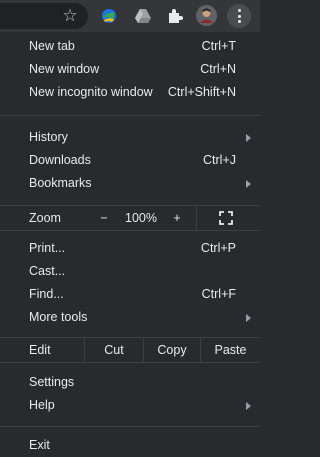 The height and width of the screenshot is (457, 320). What do you see at coordinates (130, 137) in the screenshot?
I see `menu-item-history: History` at bounding box center [130, 137].